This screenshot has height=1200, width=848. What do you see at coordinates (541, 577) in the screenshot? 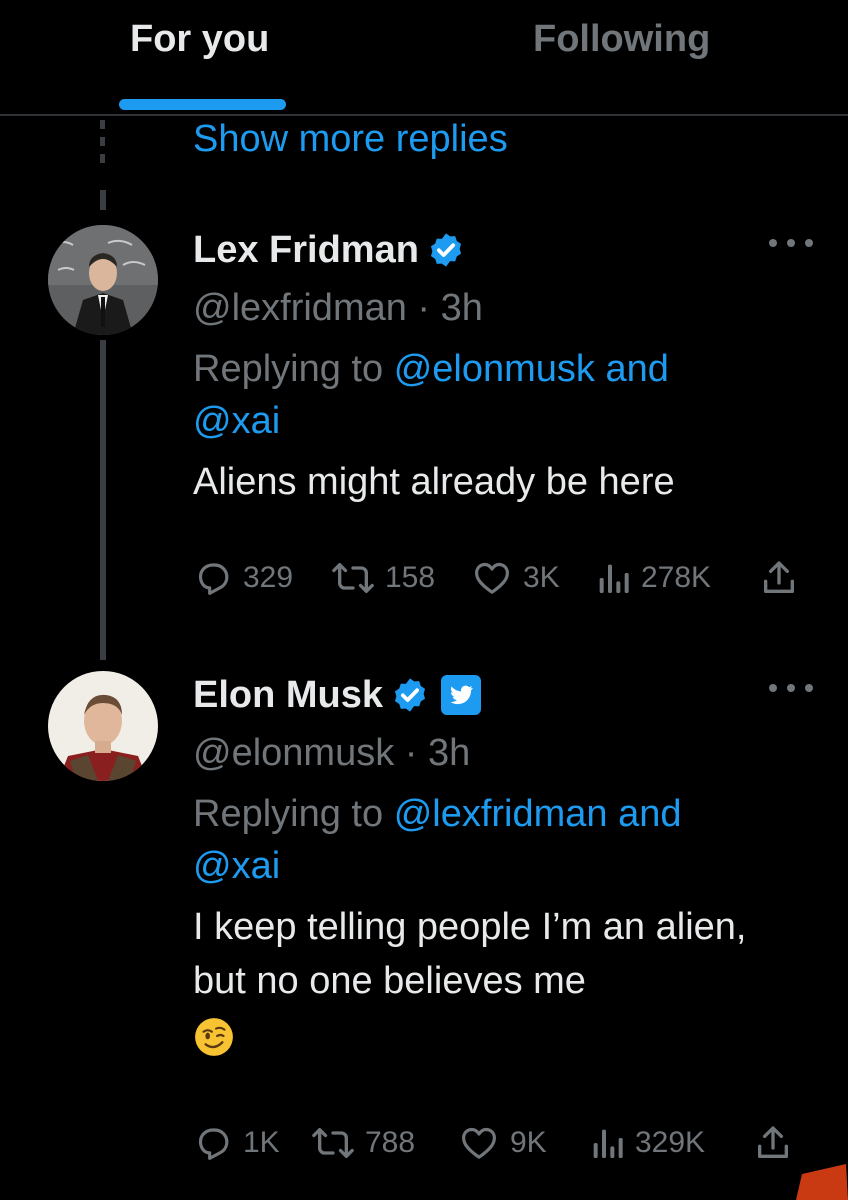
I see `like-count: 3K` at bounding box center [541, 577].